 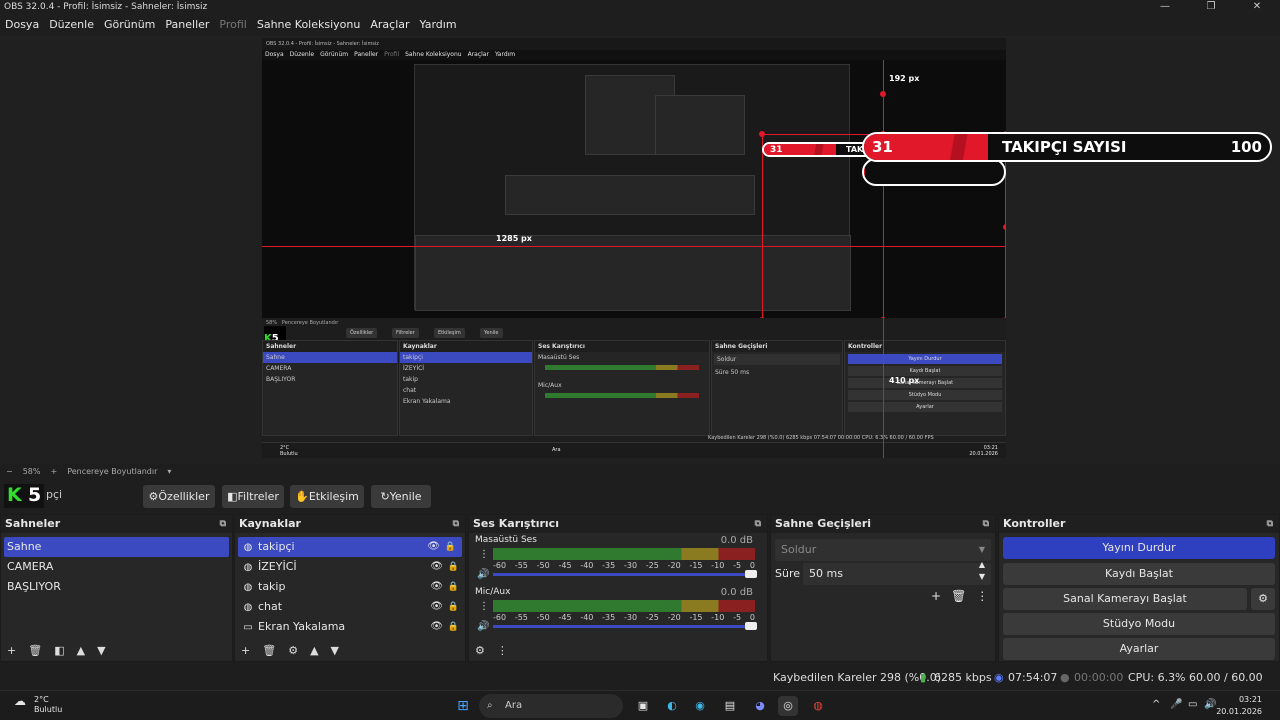 I want to click on gear-icon: ⚙, so click(x=293, y=650).